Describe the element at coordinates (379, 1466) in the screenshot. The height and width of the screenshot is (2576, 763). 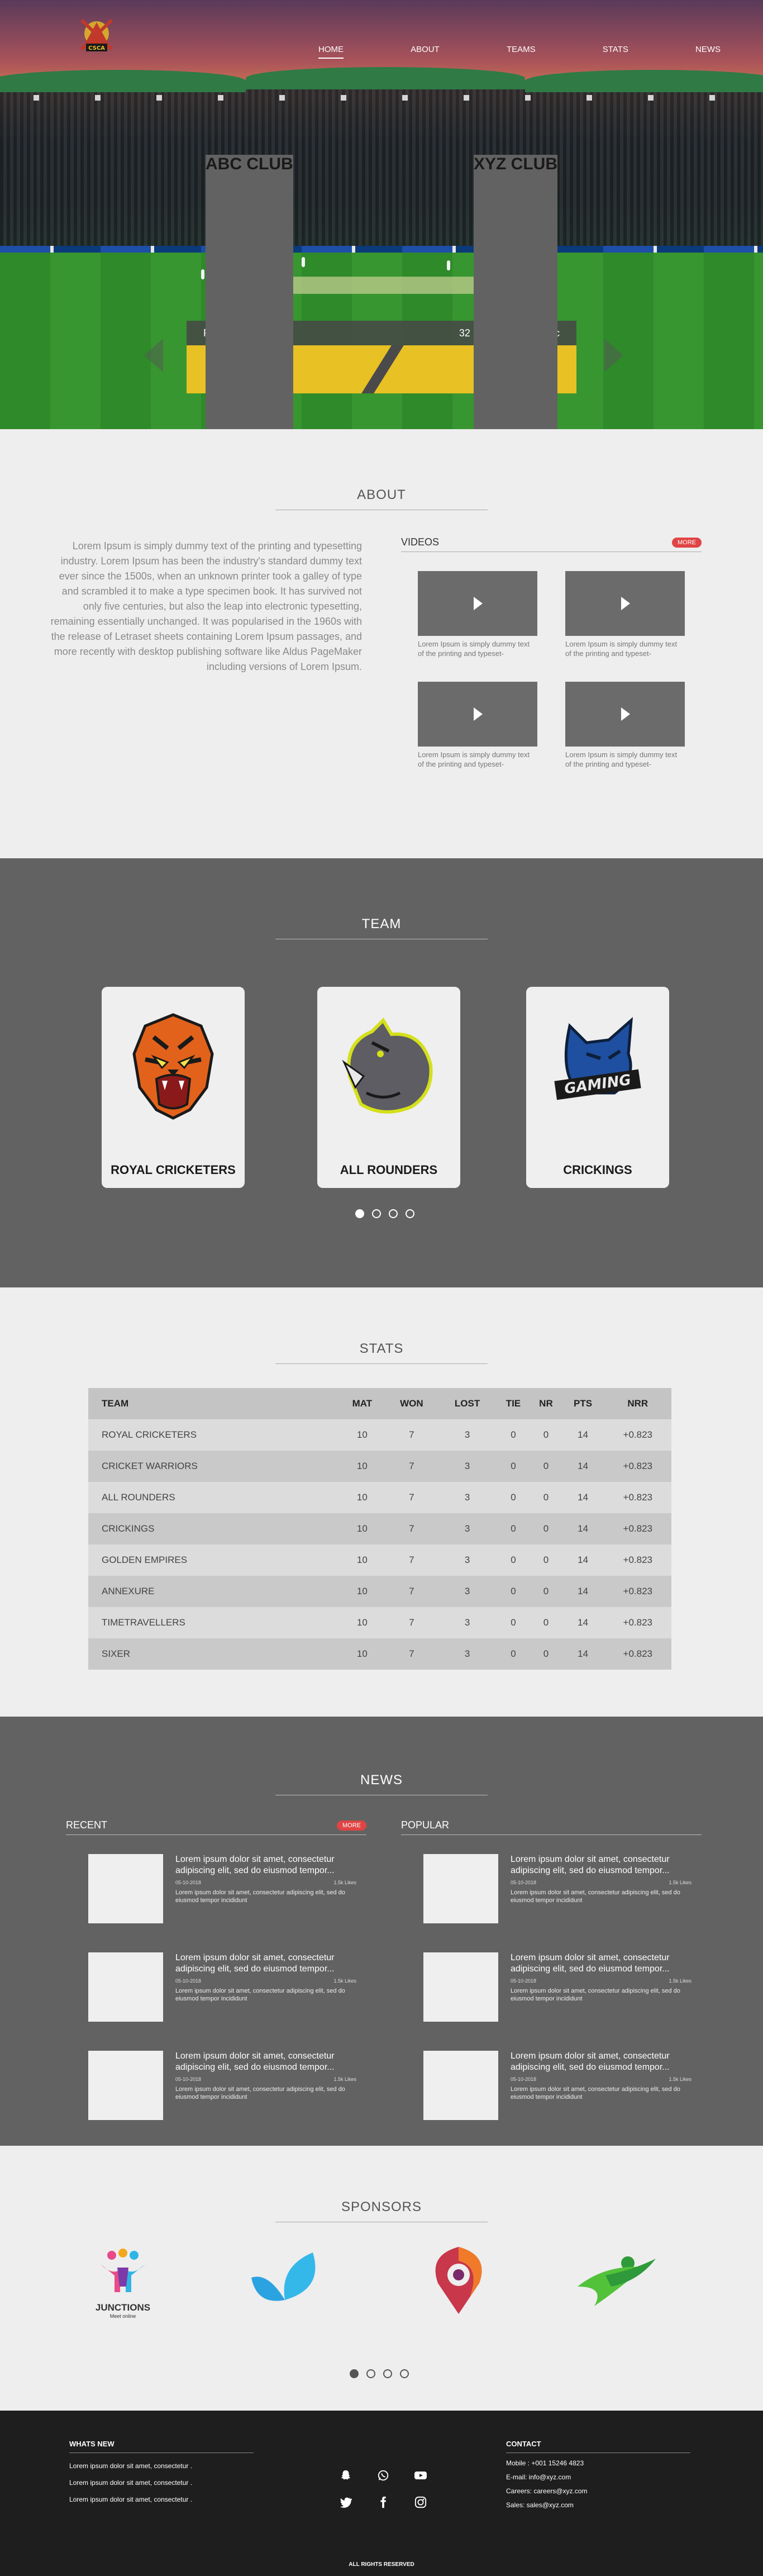
I see `table-row: CRICKET WARRIORS 10 7 3 0 0 14 +0.823` at that location.